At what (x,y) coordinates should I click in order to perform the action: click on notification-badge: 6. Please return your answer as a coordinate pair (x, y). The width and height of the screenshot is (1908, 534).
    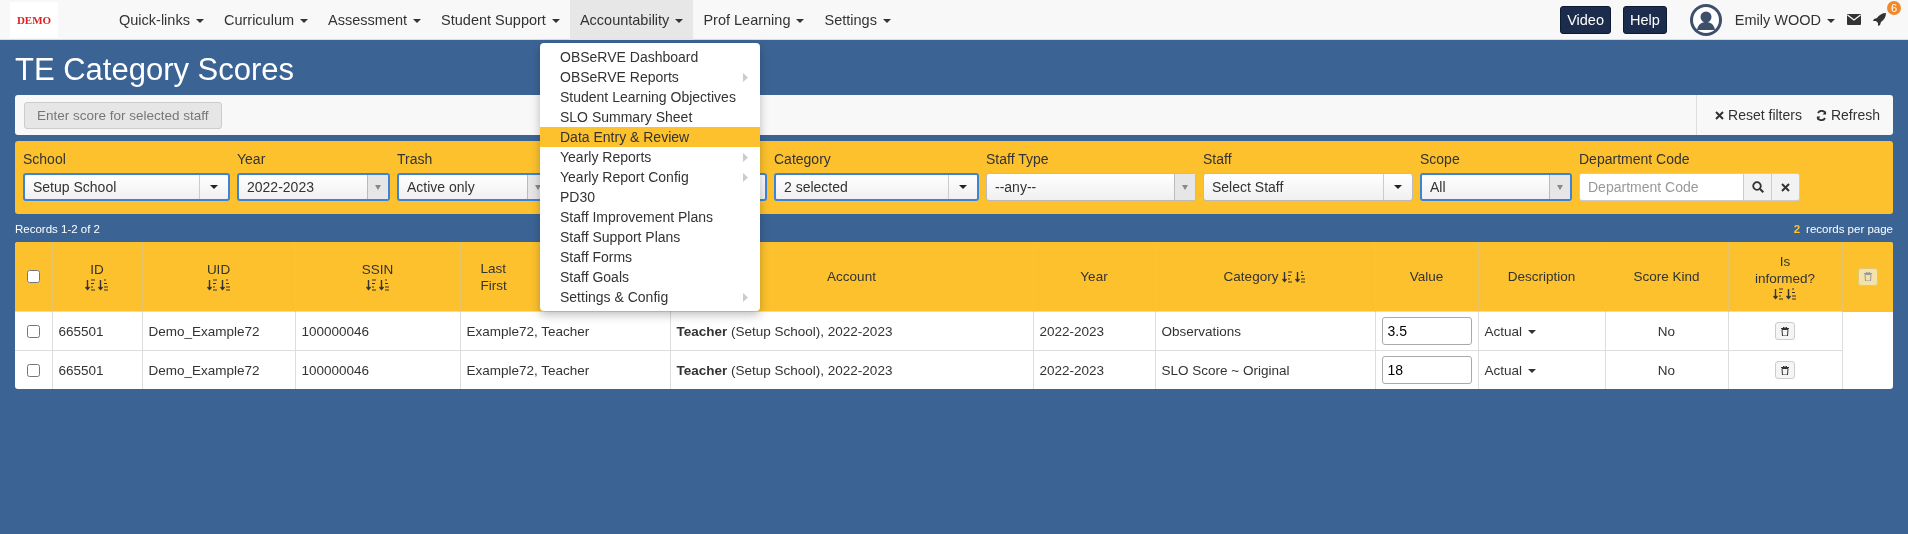
    Looking at the image, I should click on (1894, 8).